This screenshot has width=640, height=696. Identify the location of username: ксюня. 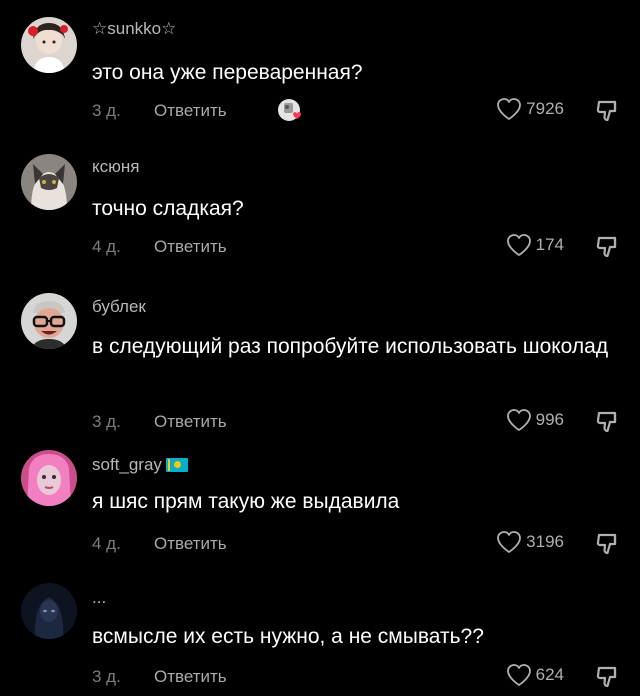
(115, 167).